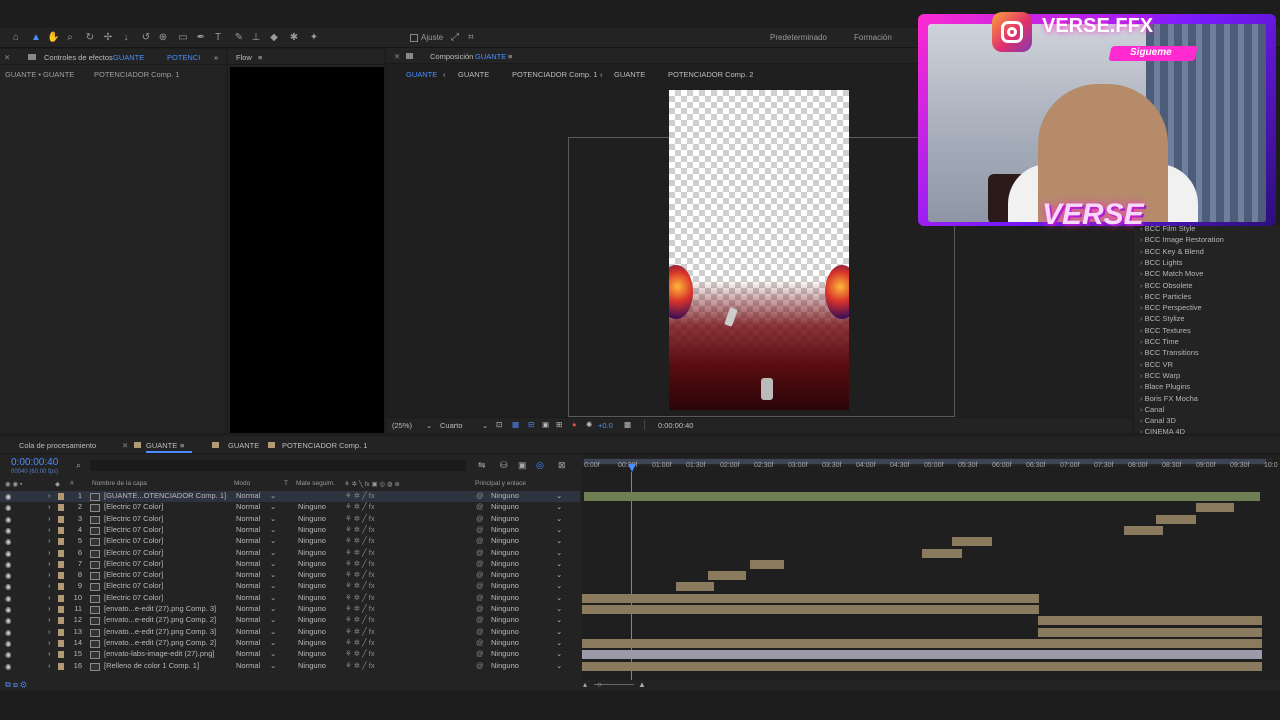  Describe the element at coordinates (482, 465) in the screenshot. I see `comp-mini-flowchart-icon: ⇋` at that location.